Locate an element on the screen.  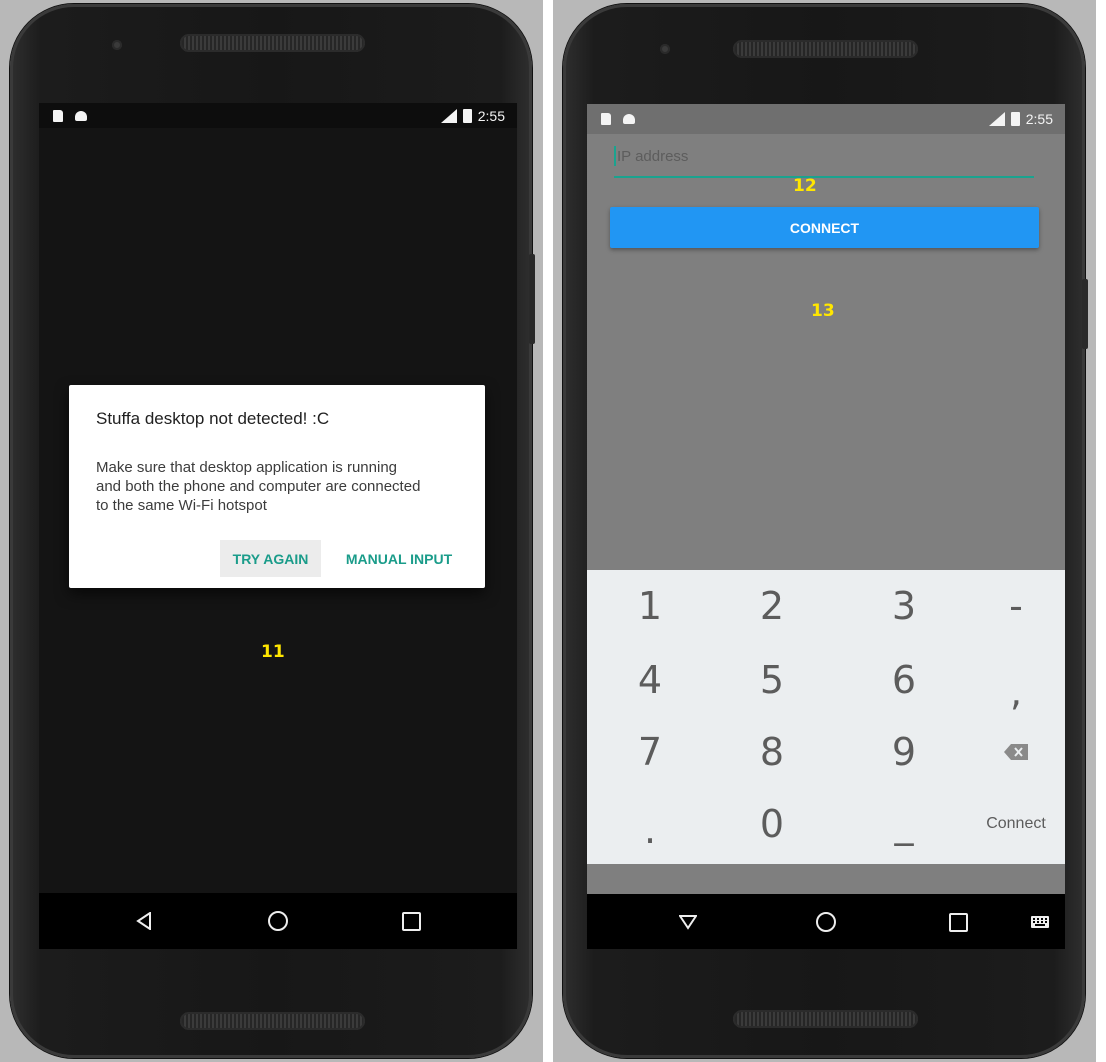
key-3: 3 is located at coordinates (904, 606).